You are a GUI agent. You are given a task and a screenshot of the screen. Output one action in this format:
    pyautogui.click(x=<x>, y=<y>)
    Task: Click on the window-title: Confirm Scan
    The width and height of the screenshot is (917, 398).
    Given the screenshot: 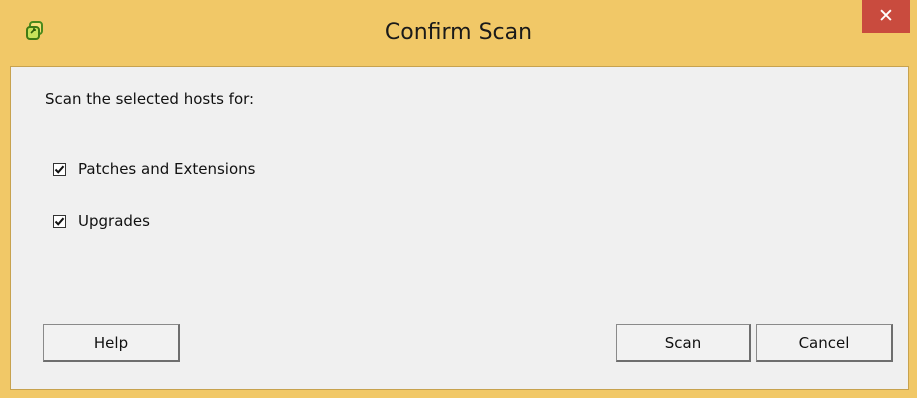 What is the action you would take?
    pyautogui.click(x=458, y=32)
    